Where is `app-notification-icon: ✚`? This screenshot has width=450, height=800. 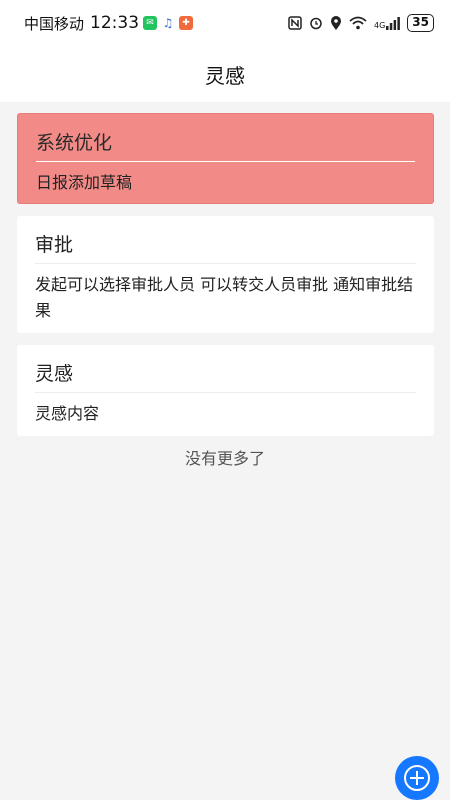
app-notification-icon: ✚ is located at coordinates (186, 23).